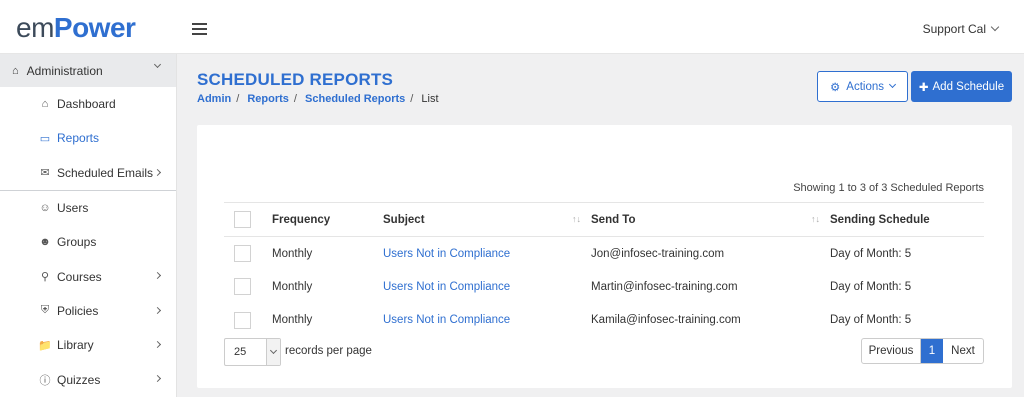  Describe the element at coordinates (88, 173) in the screenshot. I see `sidebar-item-scheduled-emails: ✉ Scheduled Emails` at that location.